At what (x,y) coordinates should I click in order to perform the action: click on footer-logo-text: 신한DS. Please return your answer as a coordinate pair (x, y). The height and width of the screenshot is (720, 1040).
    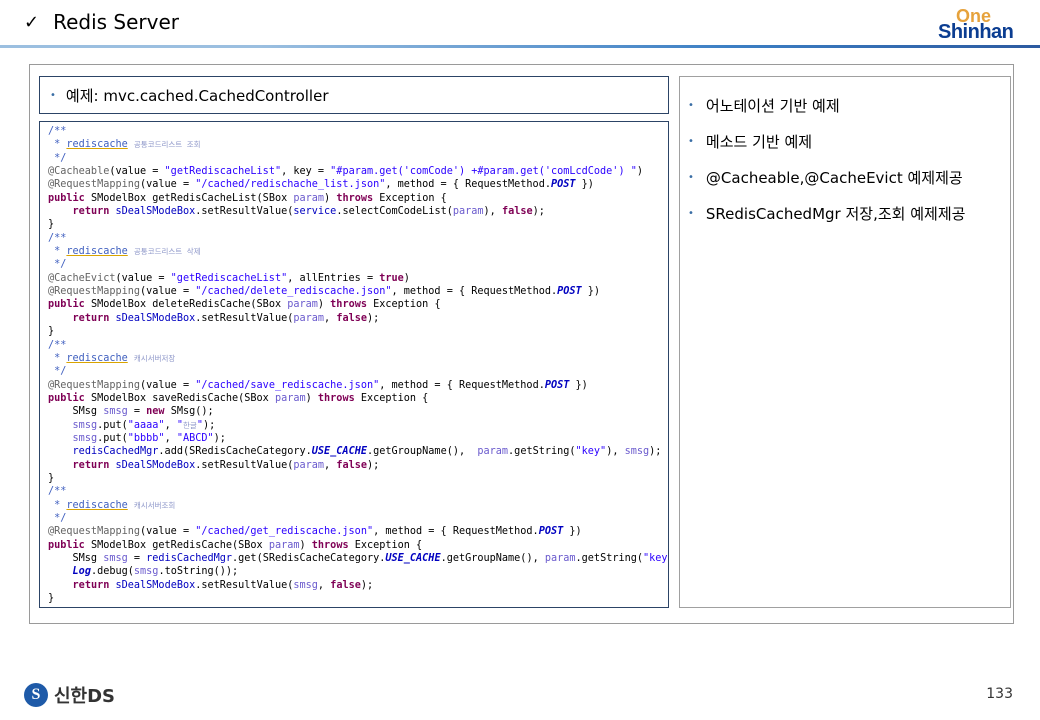
    Looking at the image, I should click on (85, 696).